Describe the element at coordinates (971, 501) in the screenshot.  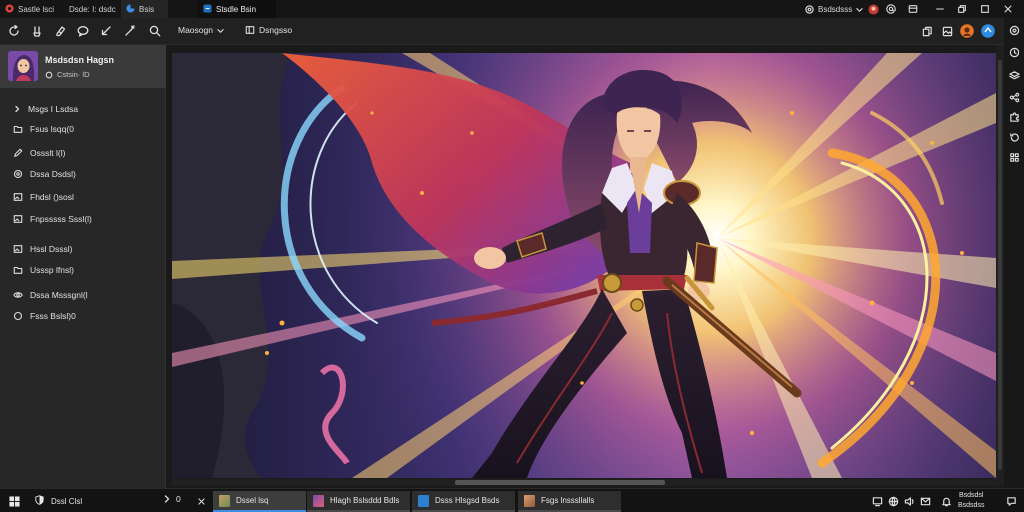
I see `system-clock: Bsdsdsl Bsdsdss` at that location.